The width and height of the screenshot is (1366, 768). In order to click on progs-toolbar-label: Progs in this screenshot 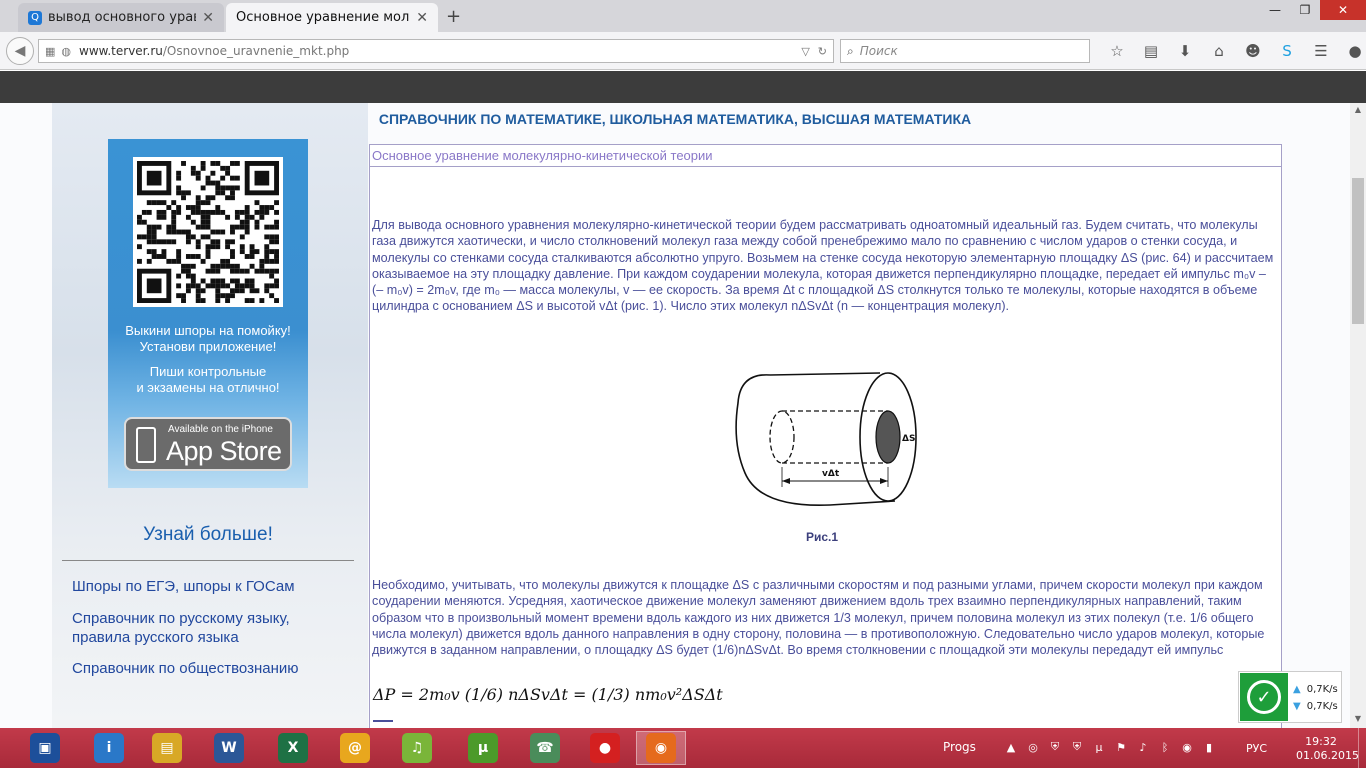, I will do `click(959, 747)`.